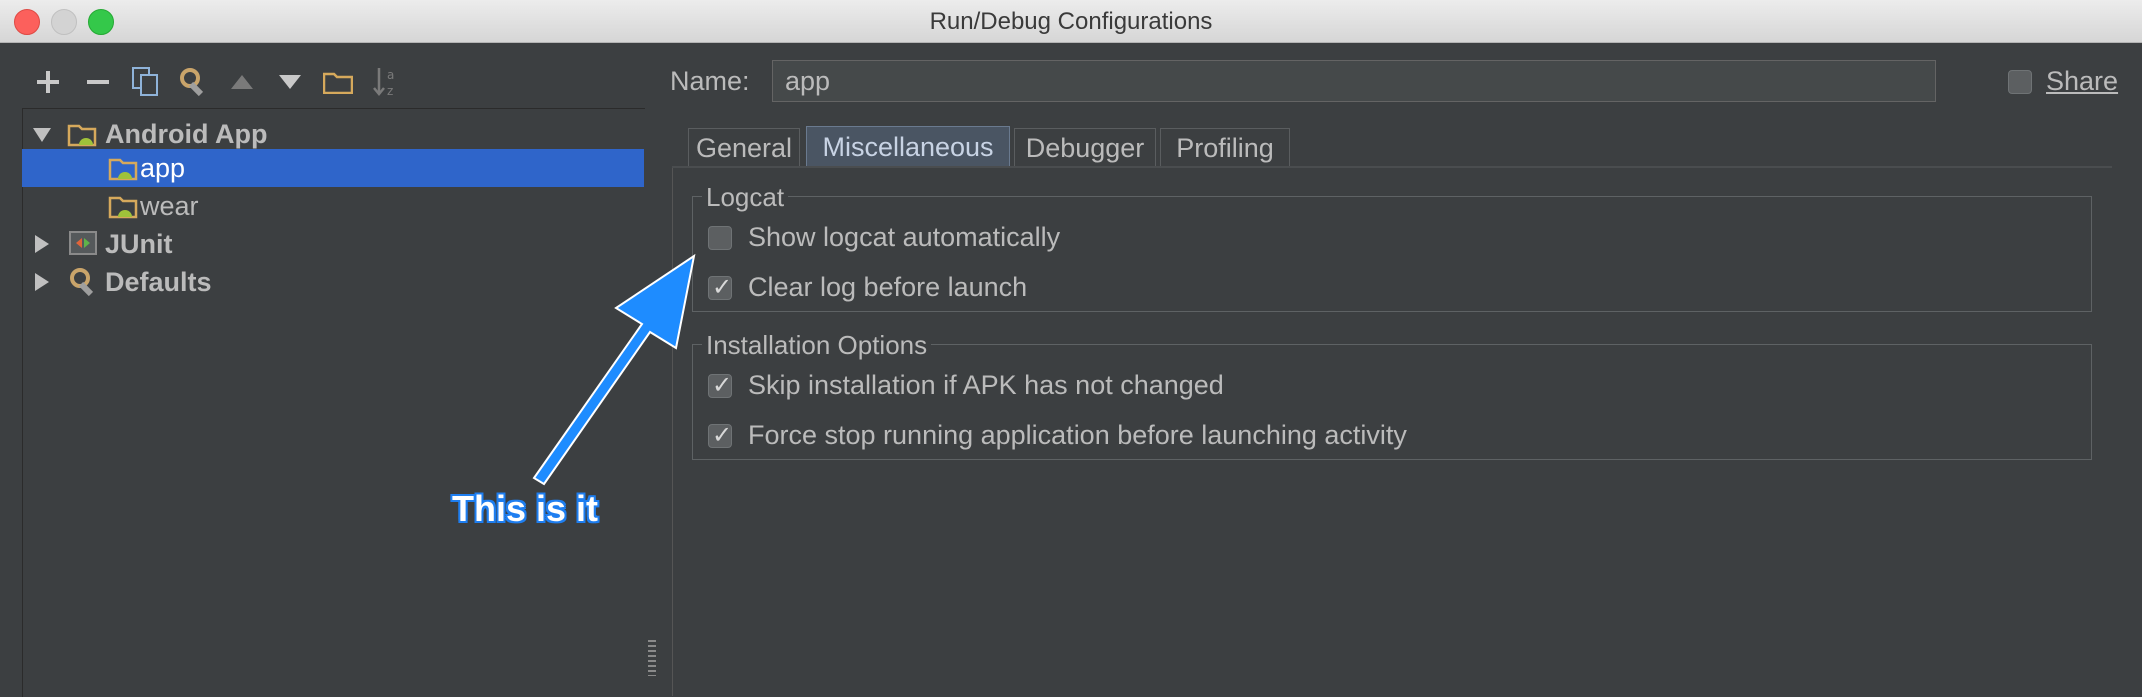  I want to click on share-label-text: Share, so click(2082, 81).